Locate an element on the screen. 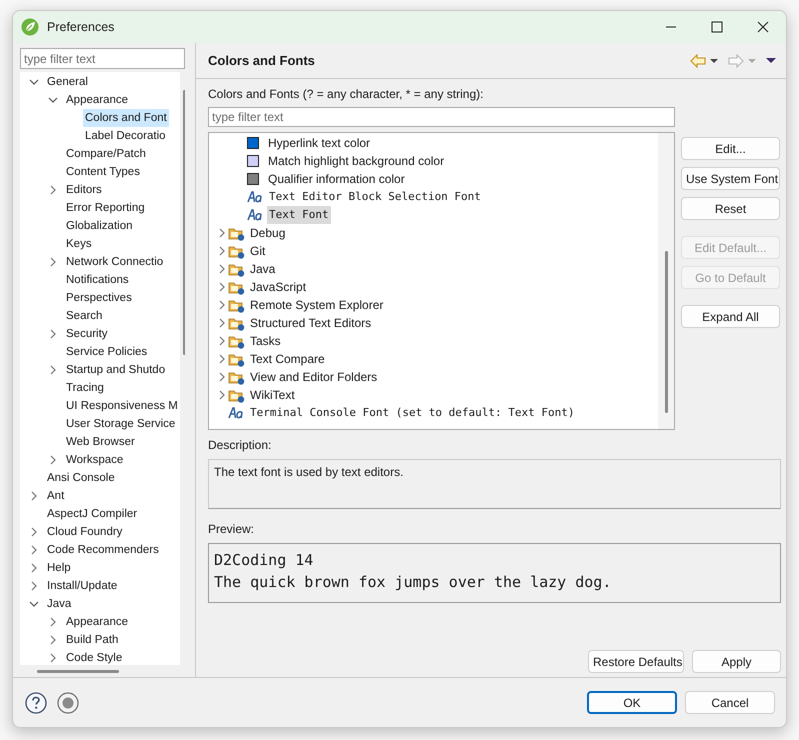  tree-item: WikiText is located at coordinates (272, 395).